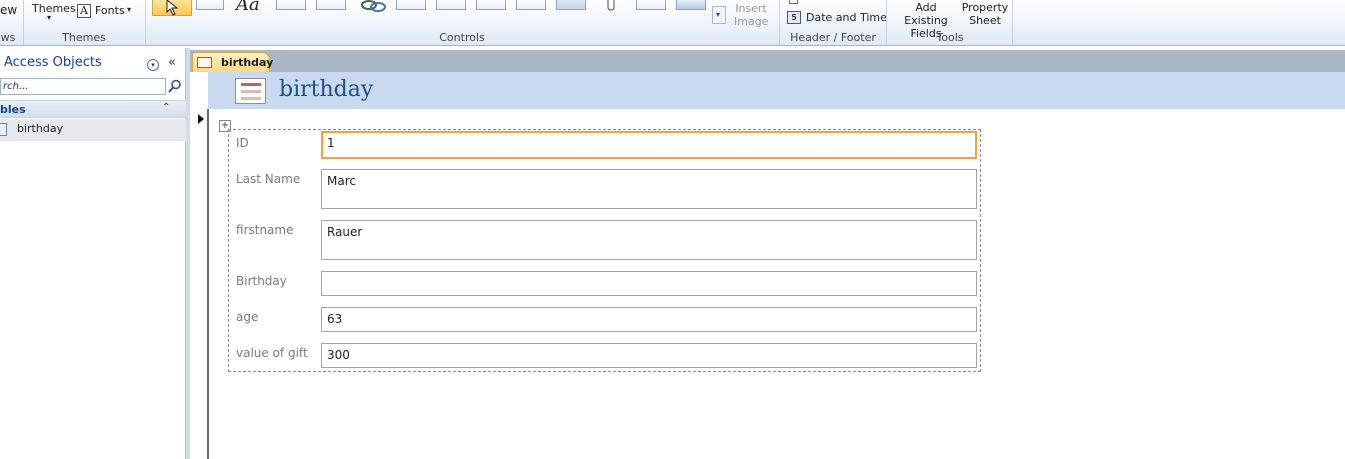 The image size is (1345, 459). What do you see at coordinates (985, 14) in the screenshot?
I see `property-sheet-button: Property Sheet` at bounding box center [985, 14].